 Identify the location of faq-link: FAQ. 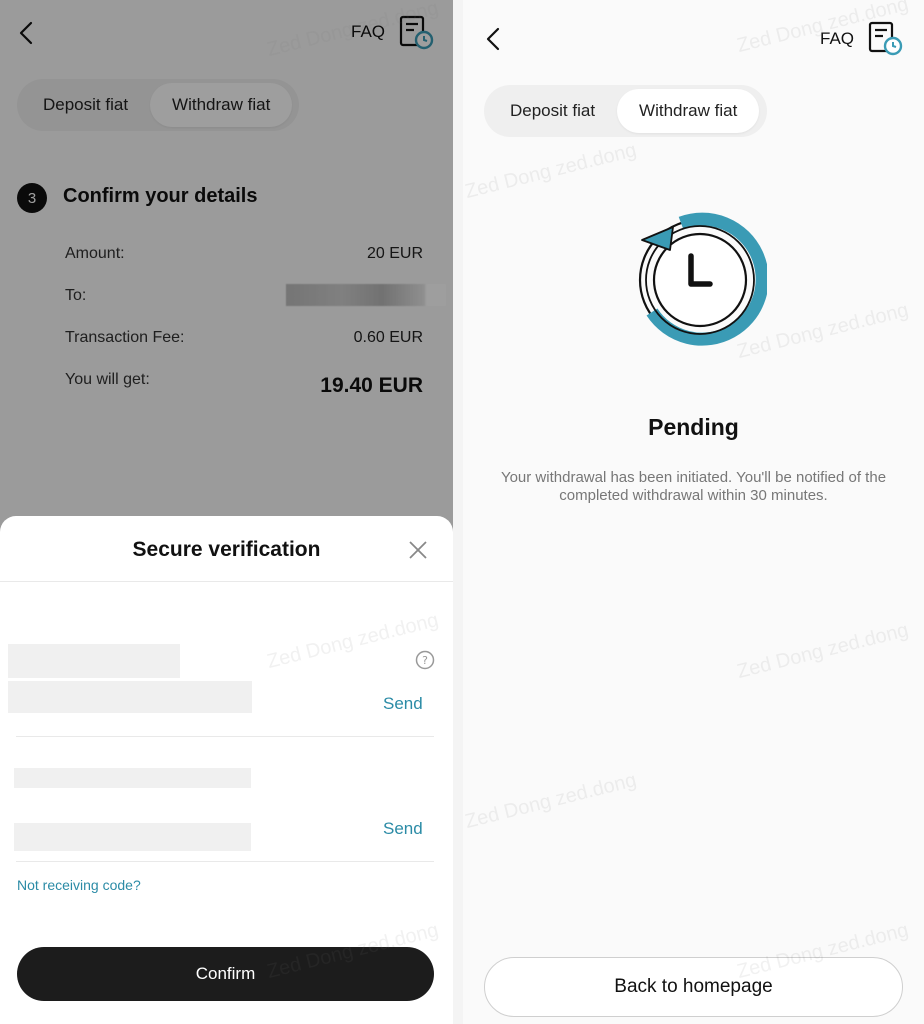
(837, 39).